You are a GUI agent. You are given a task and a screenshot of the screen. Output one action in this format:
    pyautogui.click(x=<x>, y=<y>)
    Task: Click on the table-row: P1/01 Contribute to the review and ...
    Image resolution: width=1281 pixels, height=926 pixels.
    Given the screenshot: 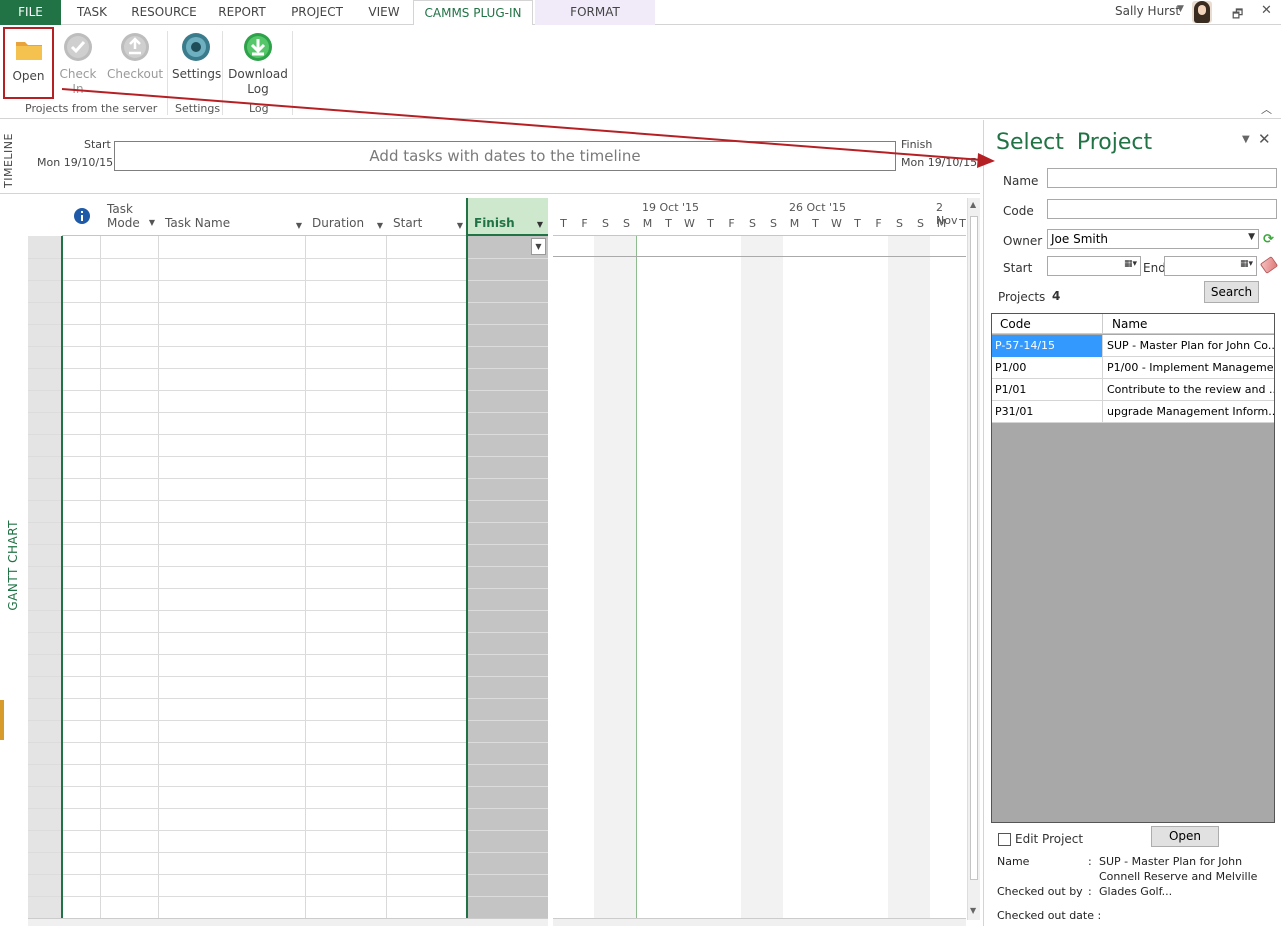 What is the action you would take?
    pyautogui.click(x=1133, y=390)
    